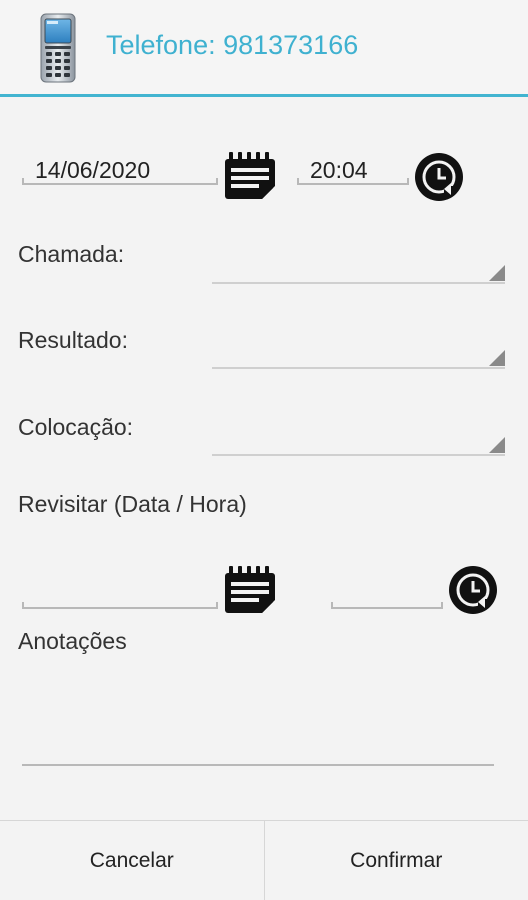 This screenshot has height=900, width=528. I want to click on colocacao-dropdown, so click(358, 440).